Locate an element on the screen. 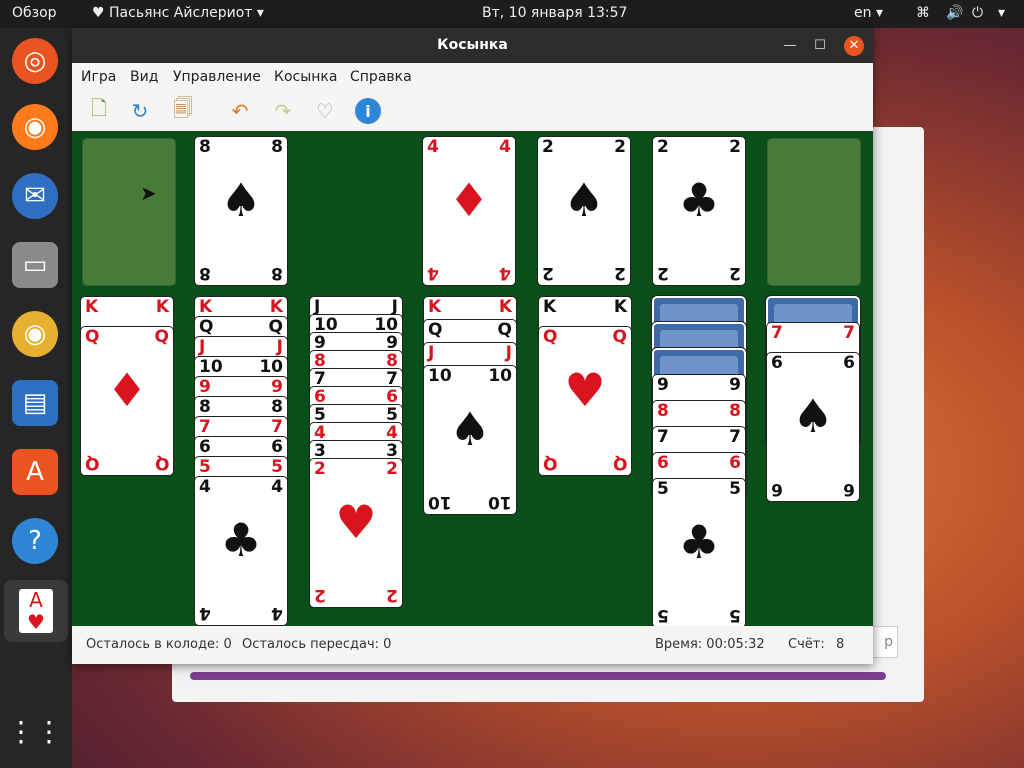  tableau-card: Q Q ♥ Q Q is located at coordinates (585, 401).